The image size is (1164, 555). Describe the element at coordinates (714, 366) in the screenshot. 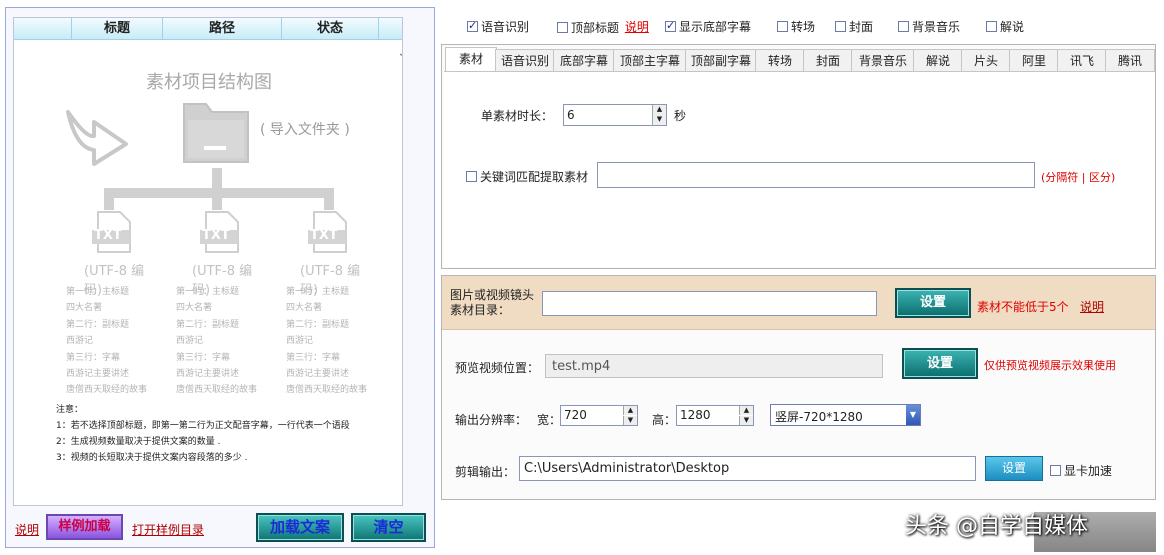

I see `preview-path-field: test.mp4` at that location.